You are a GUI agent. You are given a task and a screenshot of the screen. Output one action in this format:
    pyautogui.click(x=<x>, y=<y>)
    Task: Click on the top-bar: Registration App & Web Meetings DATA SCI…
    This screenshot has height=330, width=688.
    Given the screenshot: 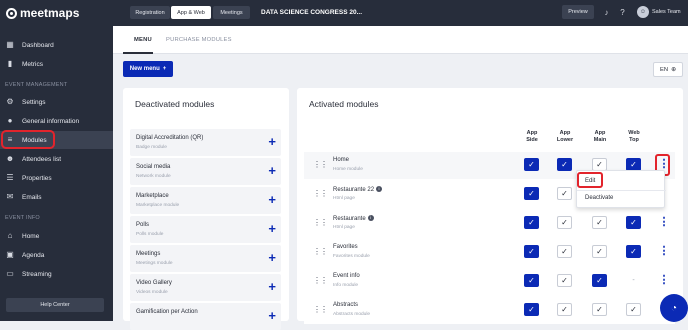 What is the action you would take?
    pyautogui.click(x=400, y=13)
    